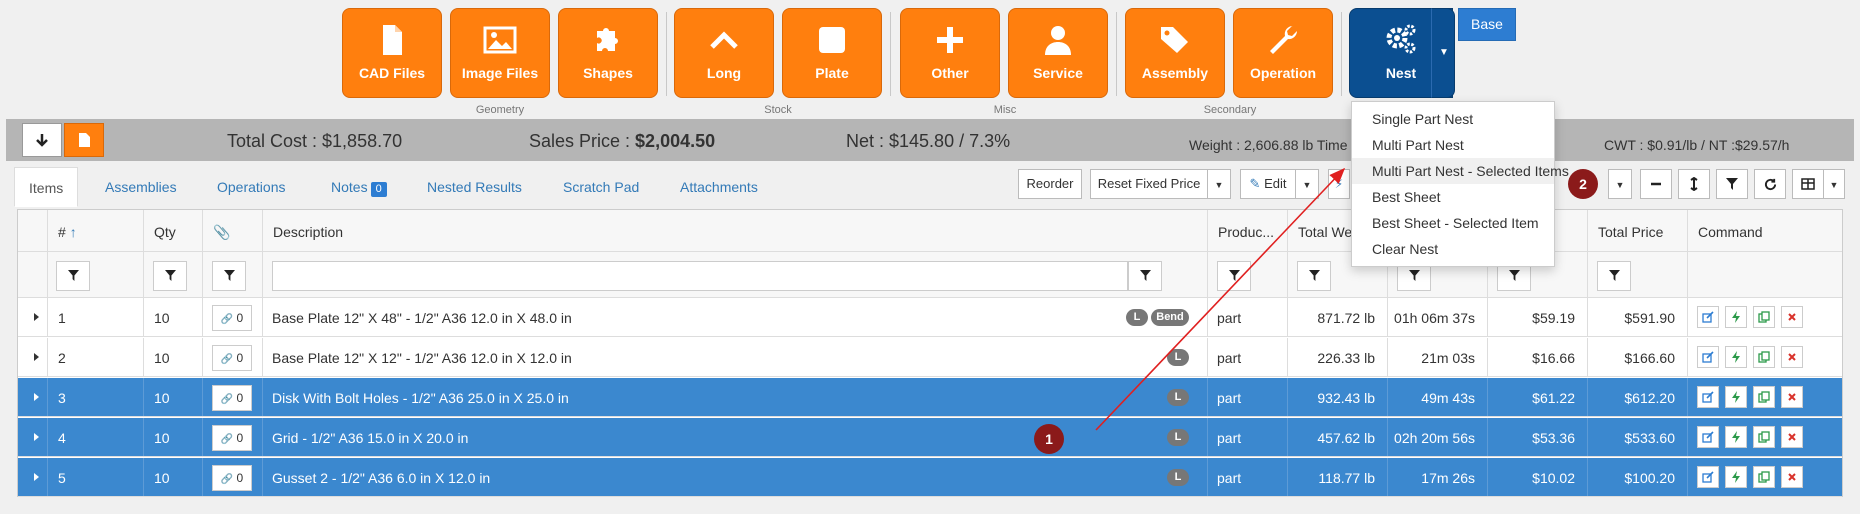 This screenshot has height=514, width=1860. Describe the element at coordinates (1487, 24) in the screenshot. I see `base-button: Base` at that location.